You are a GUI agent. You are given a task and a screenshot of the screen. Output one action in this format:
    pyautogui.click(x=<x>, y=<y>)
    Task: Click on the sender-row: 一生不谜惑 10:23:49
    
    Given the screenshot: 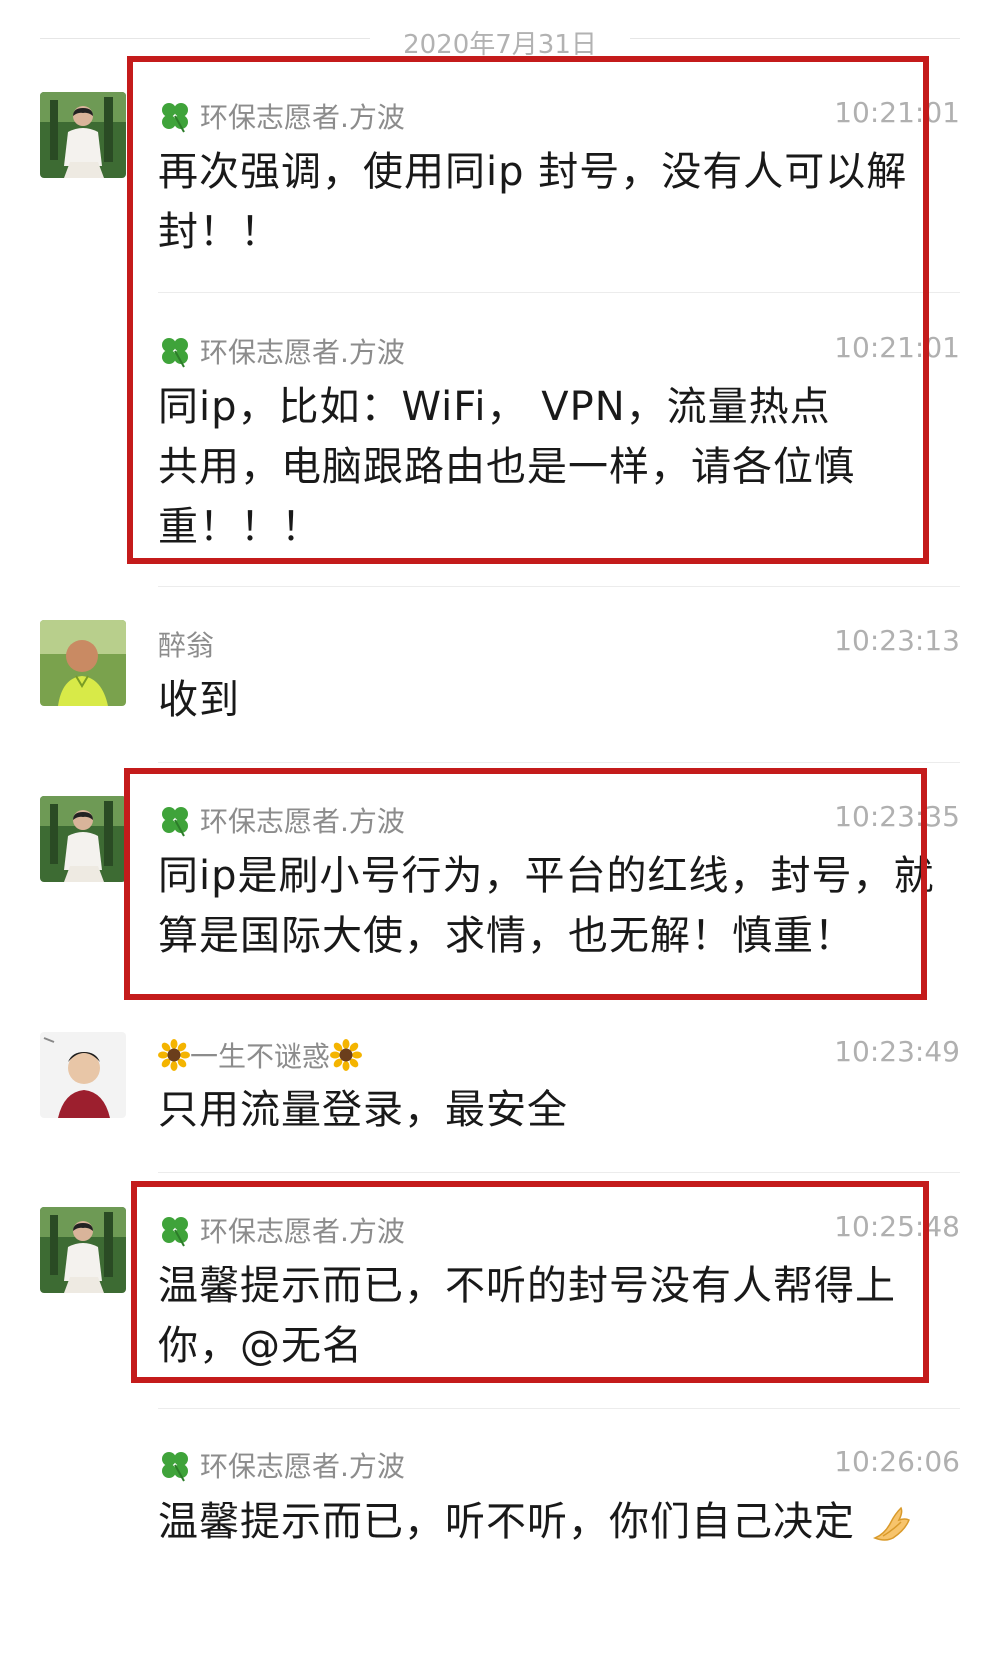 What is the action you would take?
    pyautogui.click(x=559, y=1055)
    